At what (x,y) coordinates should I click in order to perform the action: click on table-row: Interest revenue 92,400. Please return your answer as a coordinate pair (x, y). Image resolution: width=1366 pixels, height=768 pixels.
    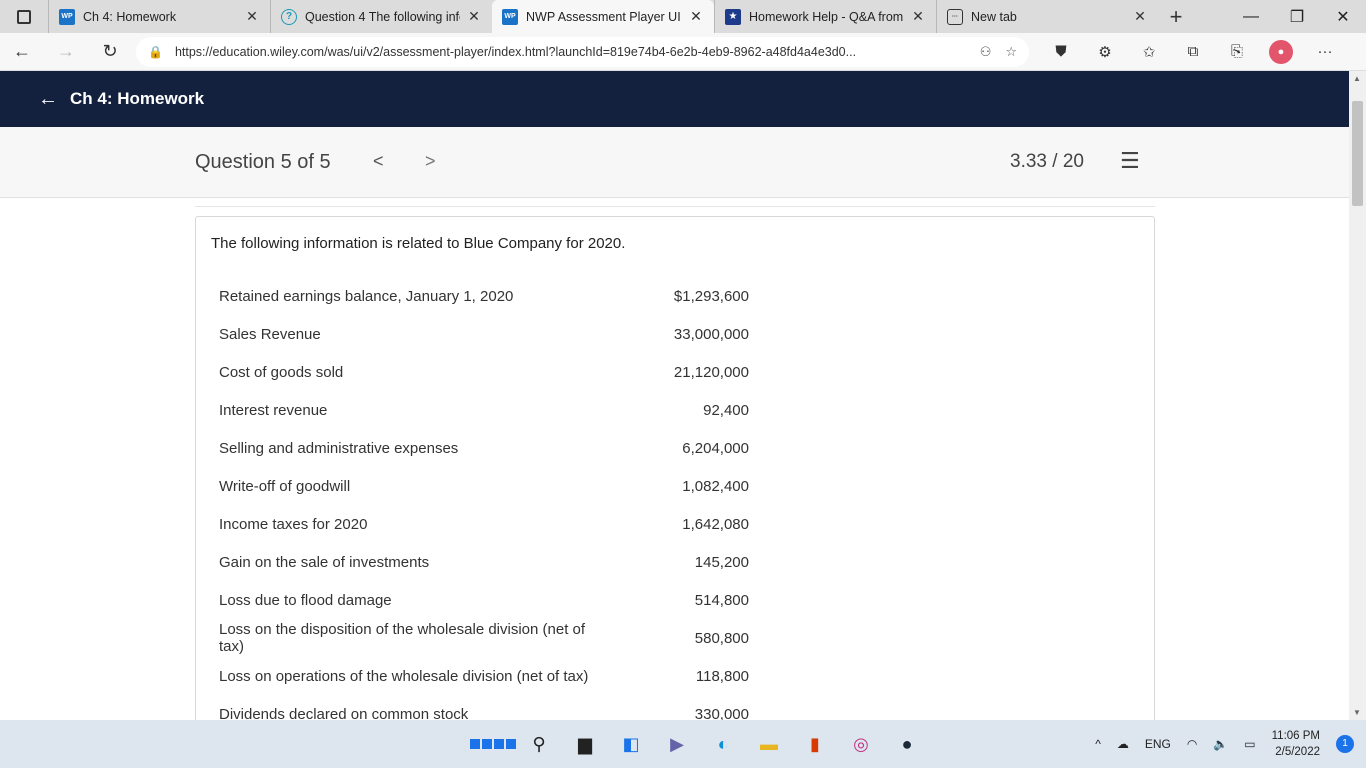
    Looking at the image, I should click on (484, 410).